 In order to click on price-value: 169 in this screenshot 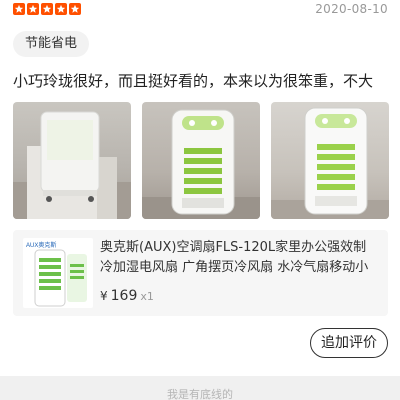, I will do `click(124, 296)`.